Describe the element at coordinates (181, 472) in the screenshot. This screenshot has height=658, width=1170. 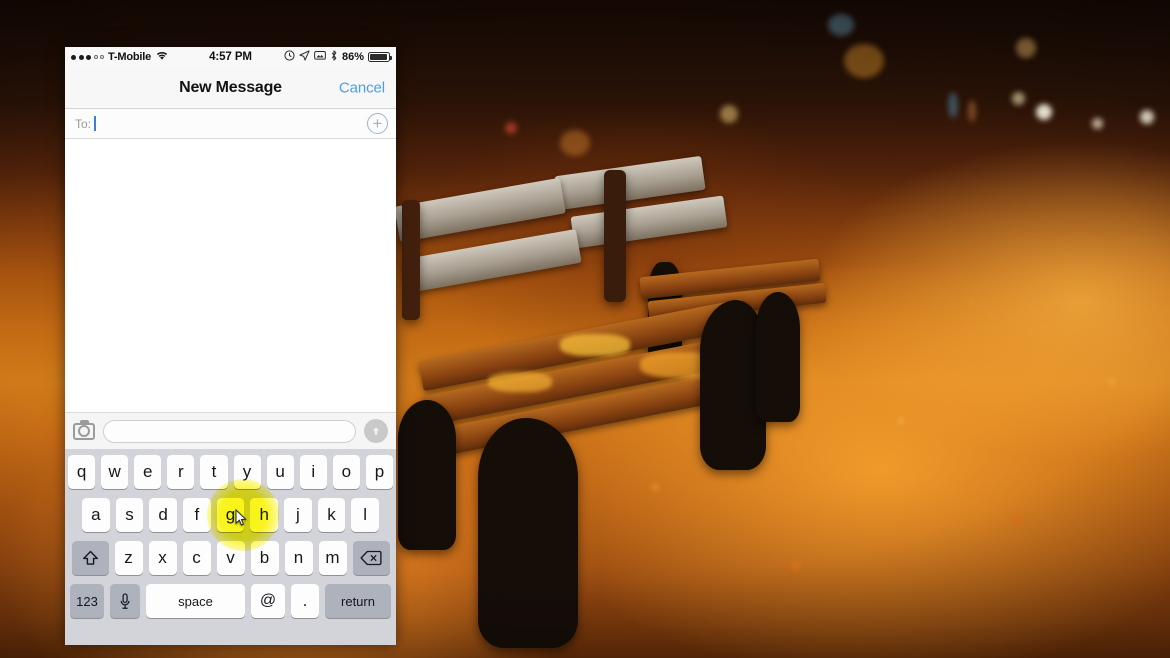
I see `key-r: r` at that location.